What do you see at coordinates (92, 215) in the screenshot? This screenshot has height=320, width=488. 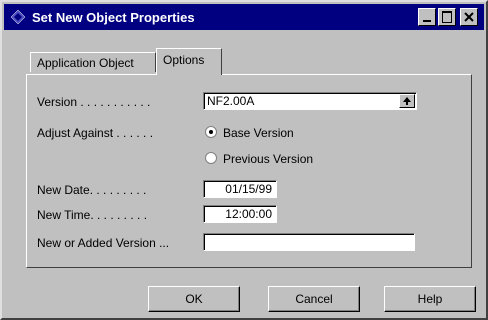 I see `new-time-label: New Time. . . . . . . . .` at bounding box center [92, 215].